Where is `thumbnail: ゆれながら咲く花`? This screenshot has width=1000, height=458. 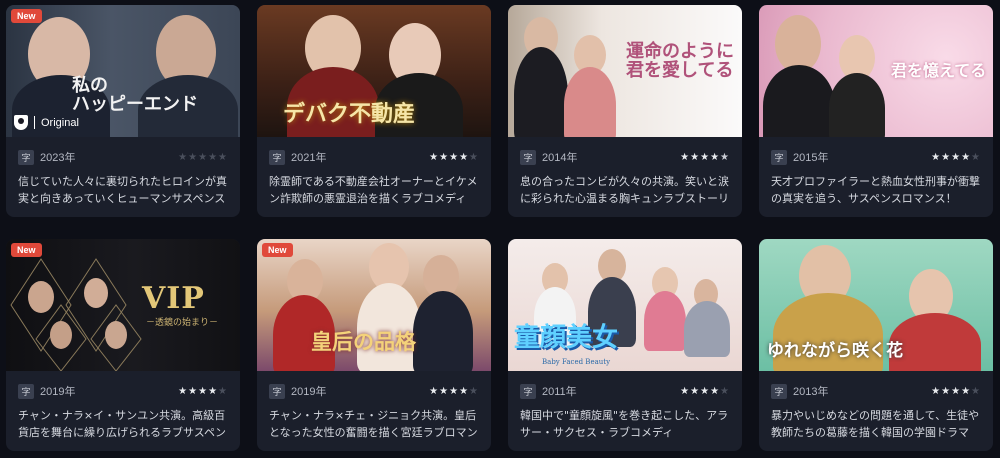 thumbnail: ゆれながら咲く花 is located at coordinates (876, 305).